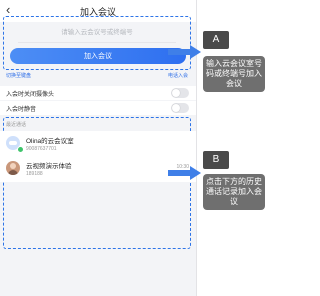  I want to click on annotation-callout-a: 输入云会议室号码或终端号加入会议, so click(234, 74).